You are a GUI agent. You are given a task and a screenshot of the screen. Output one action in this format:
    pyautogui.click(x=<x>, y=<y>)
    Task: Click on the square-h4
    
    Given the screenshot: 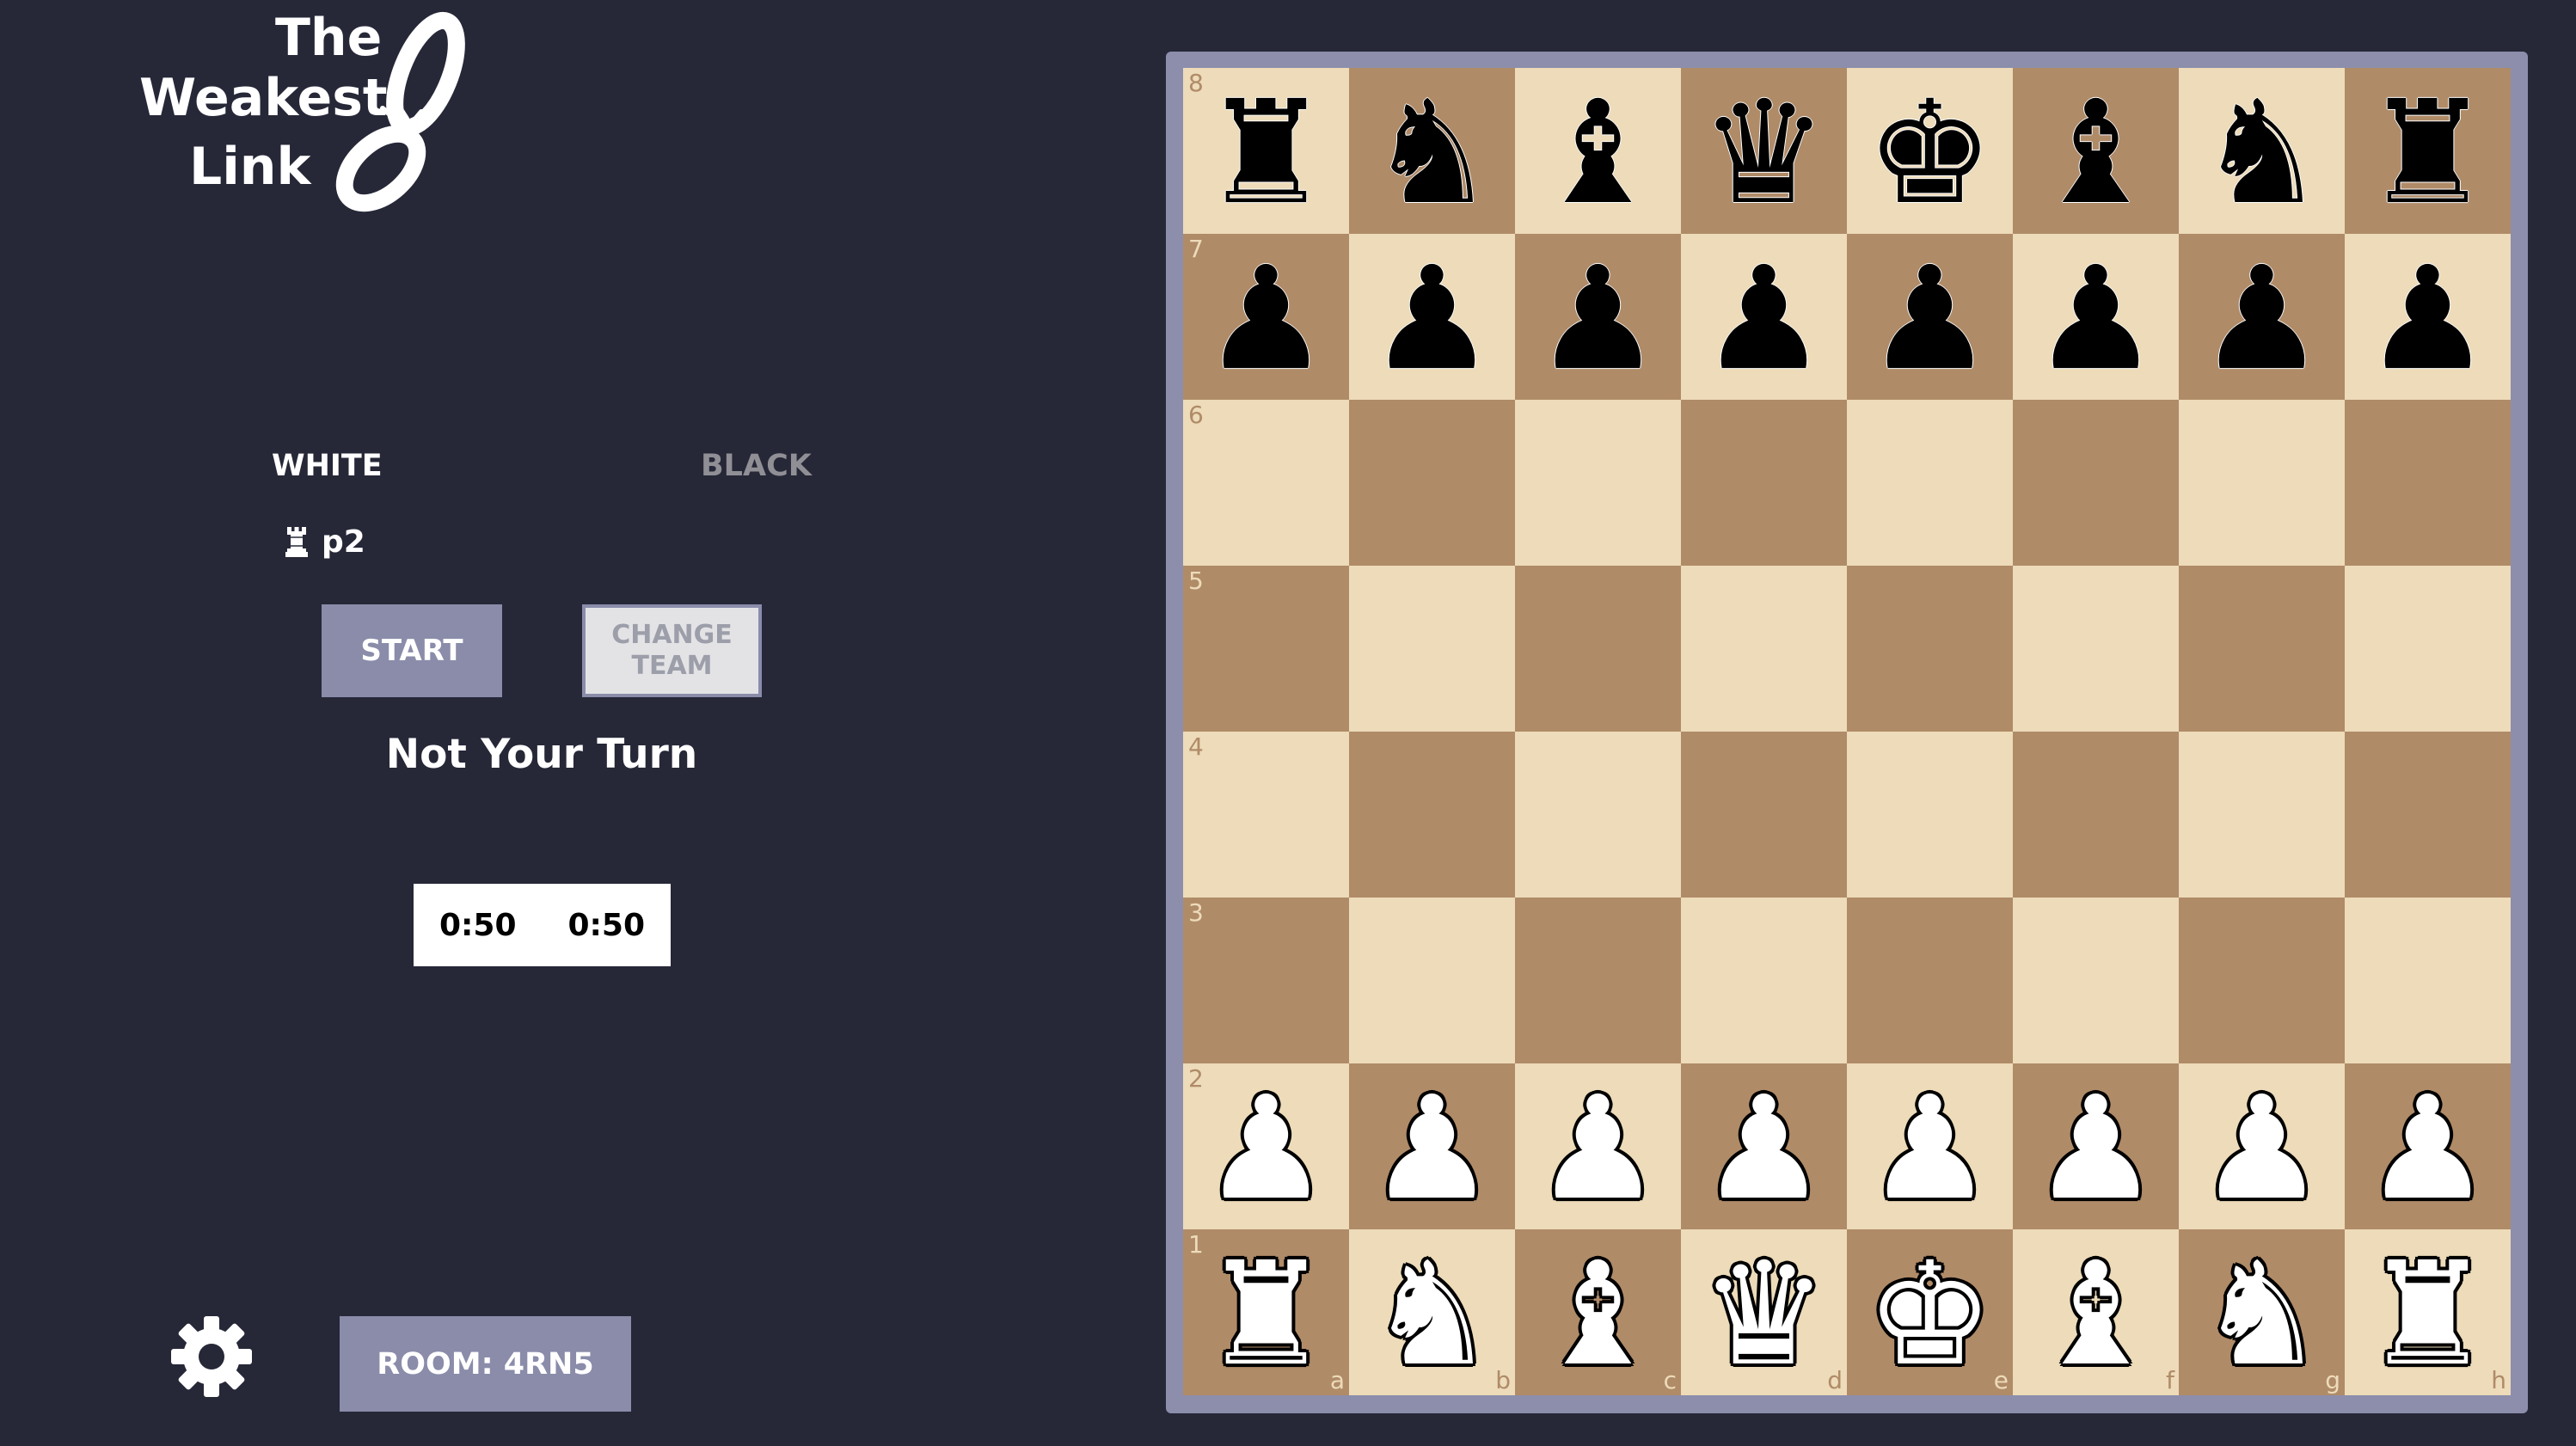 What is the action you would take?
    pyautogui.click(x=2428, y=815)
    